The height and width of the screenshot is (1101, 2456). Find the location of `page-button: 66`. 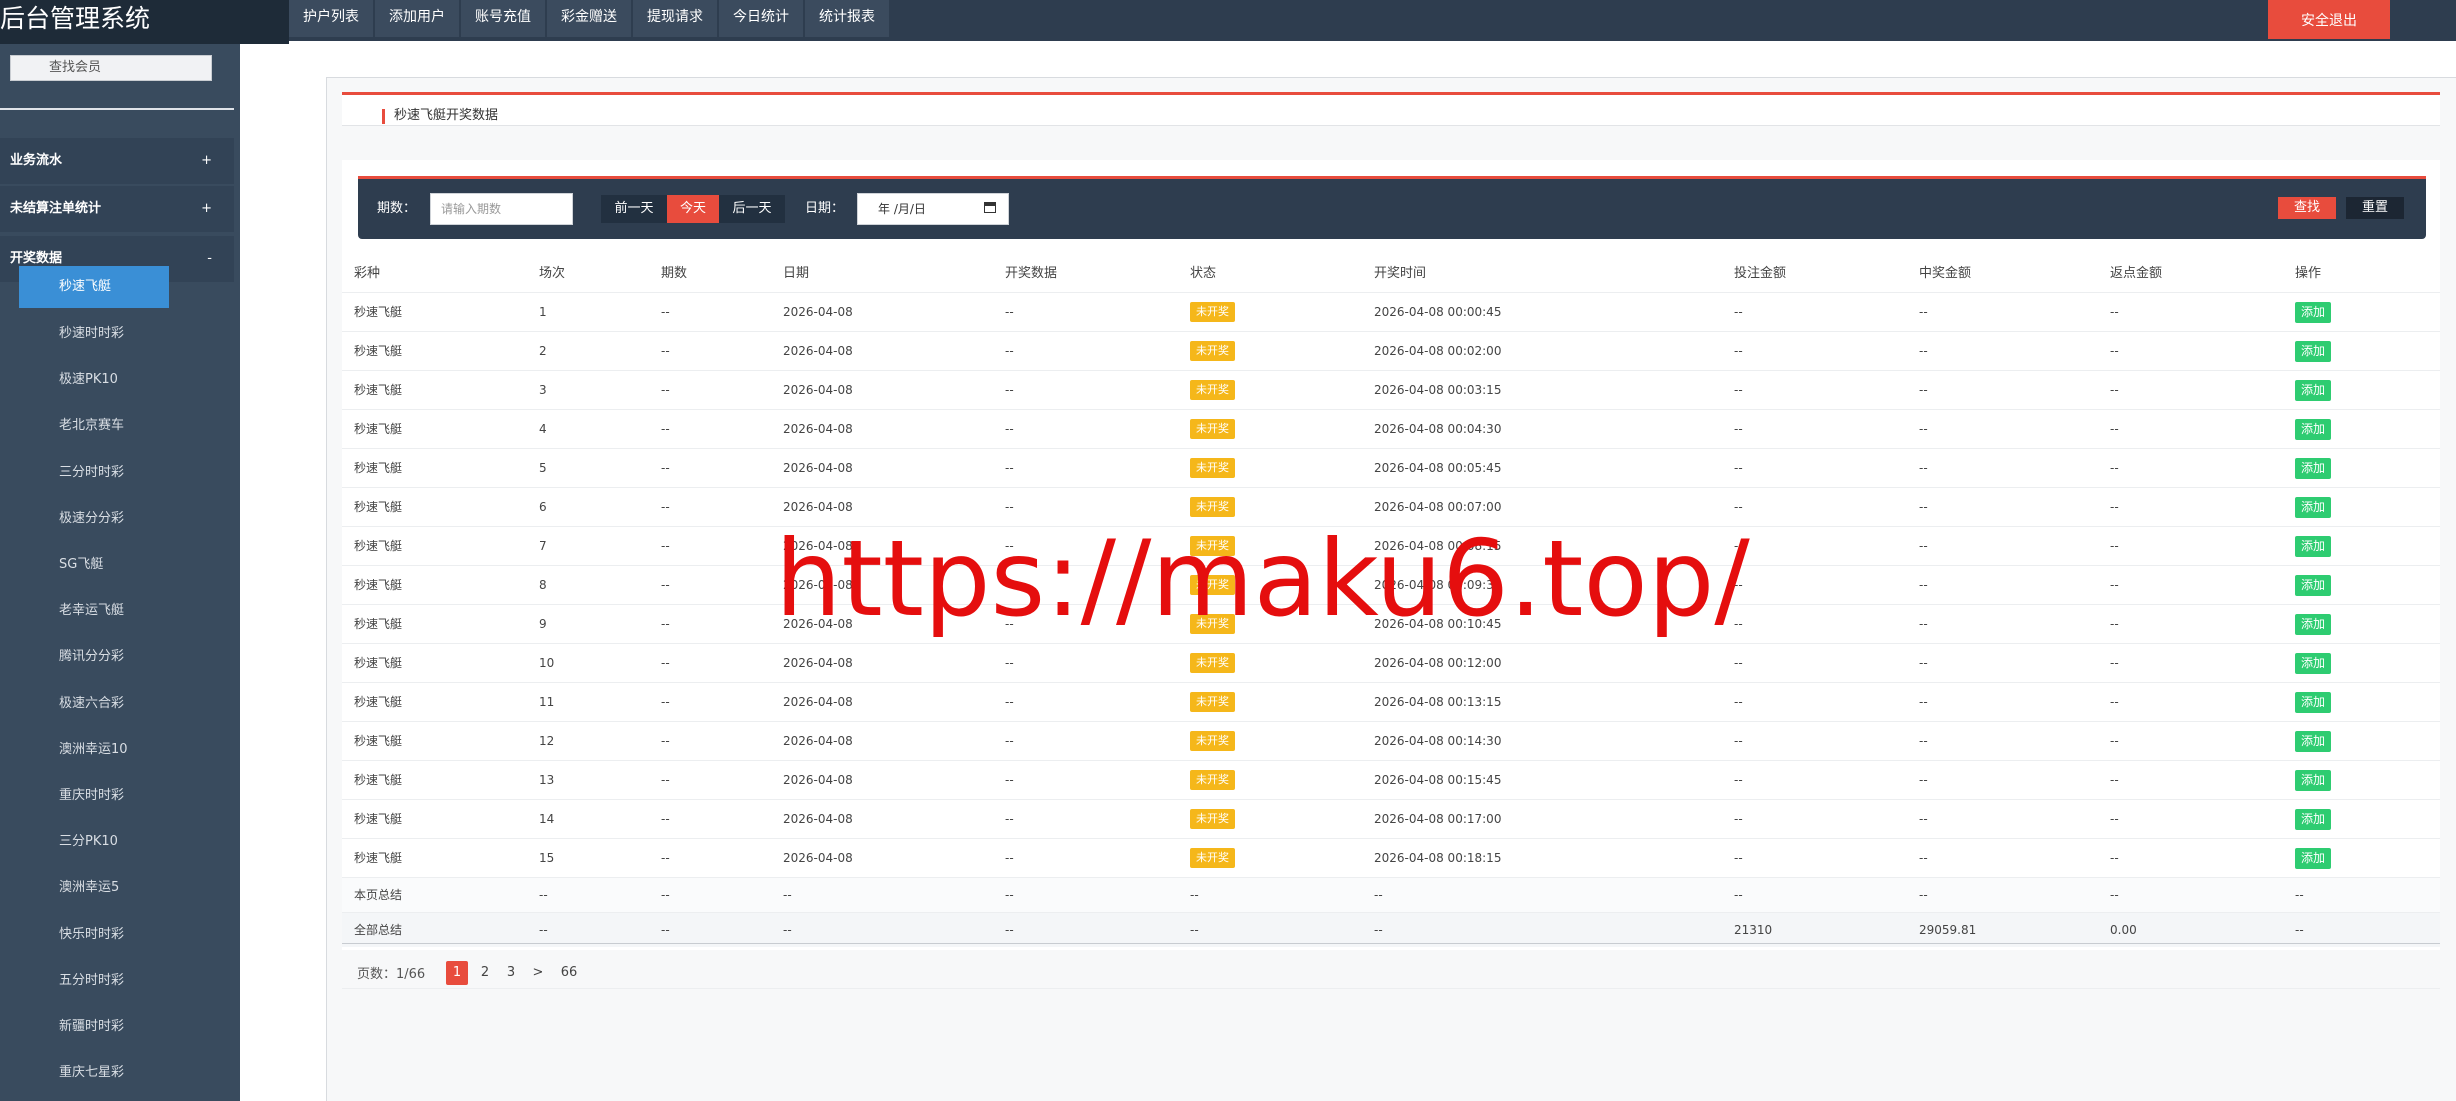

page-button: 66 is located at coordinates (569, 973).